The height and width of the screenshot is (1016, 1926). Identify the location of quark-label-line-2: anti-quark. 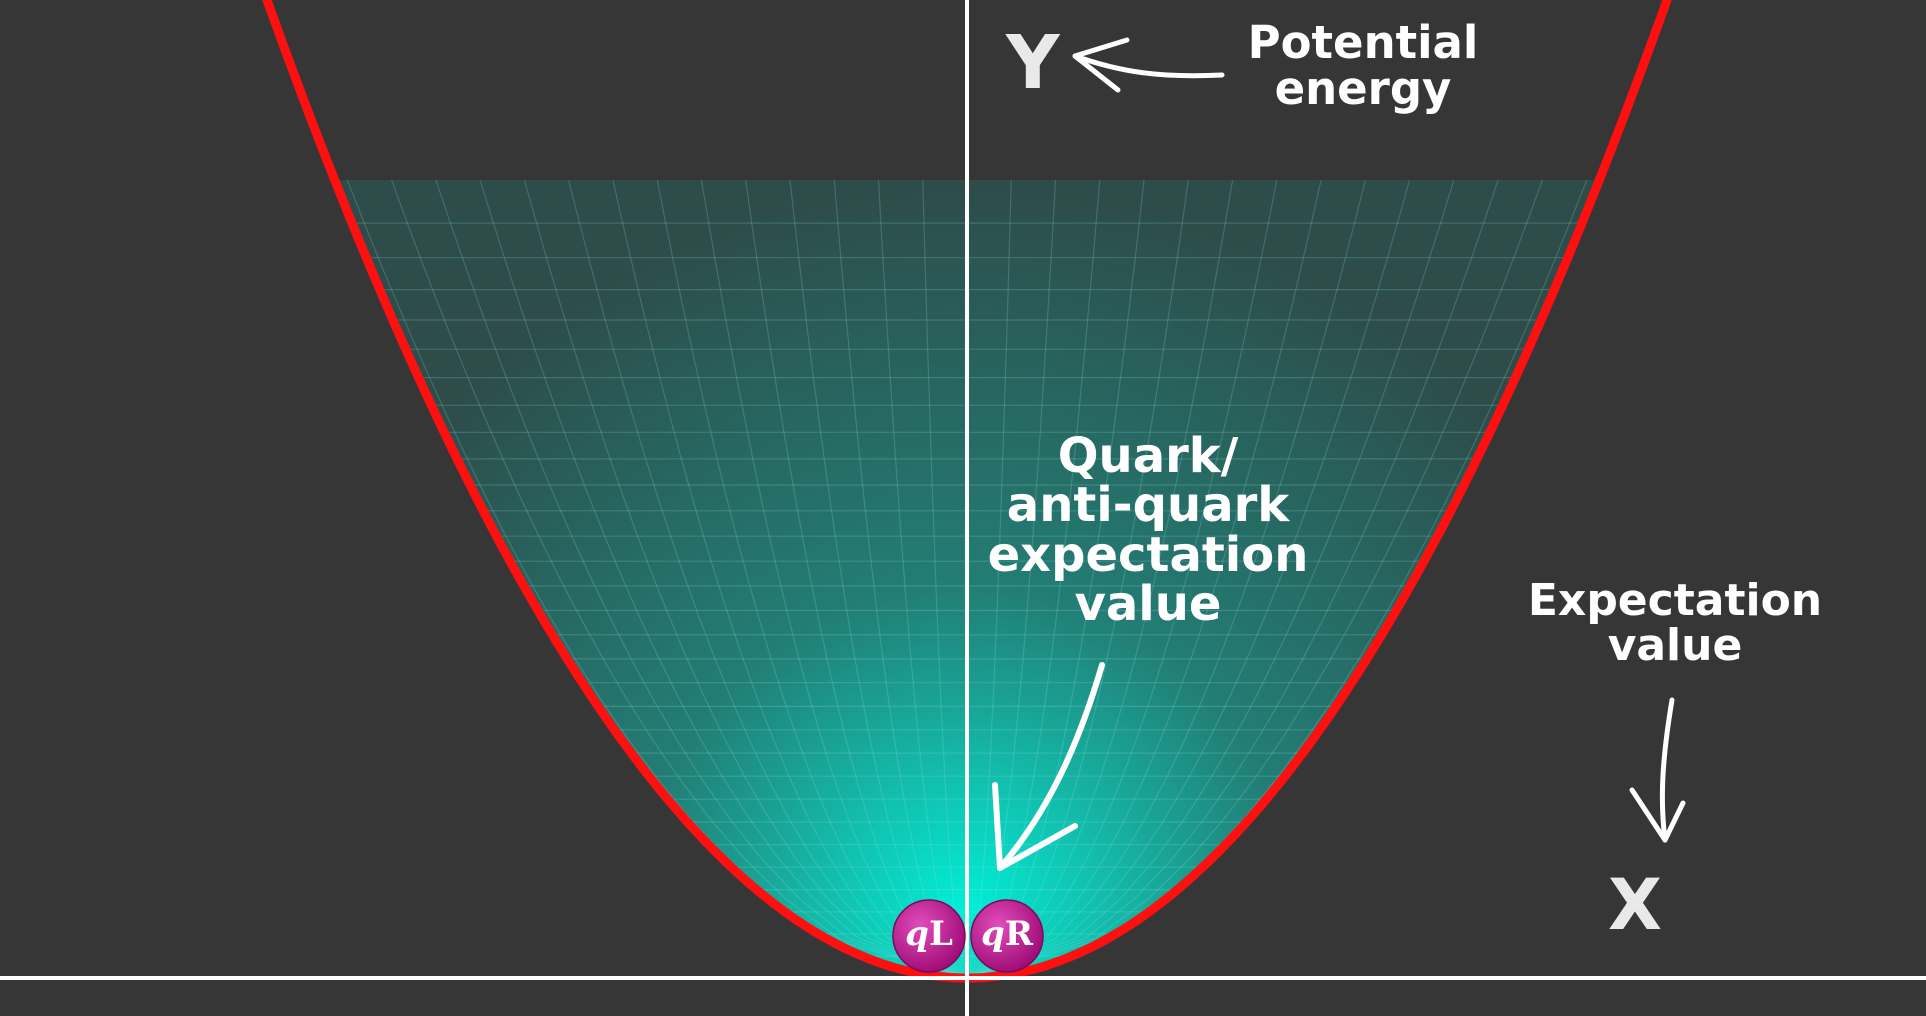
(1148, 505).